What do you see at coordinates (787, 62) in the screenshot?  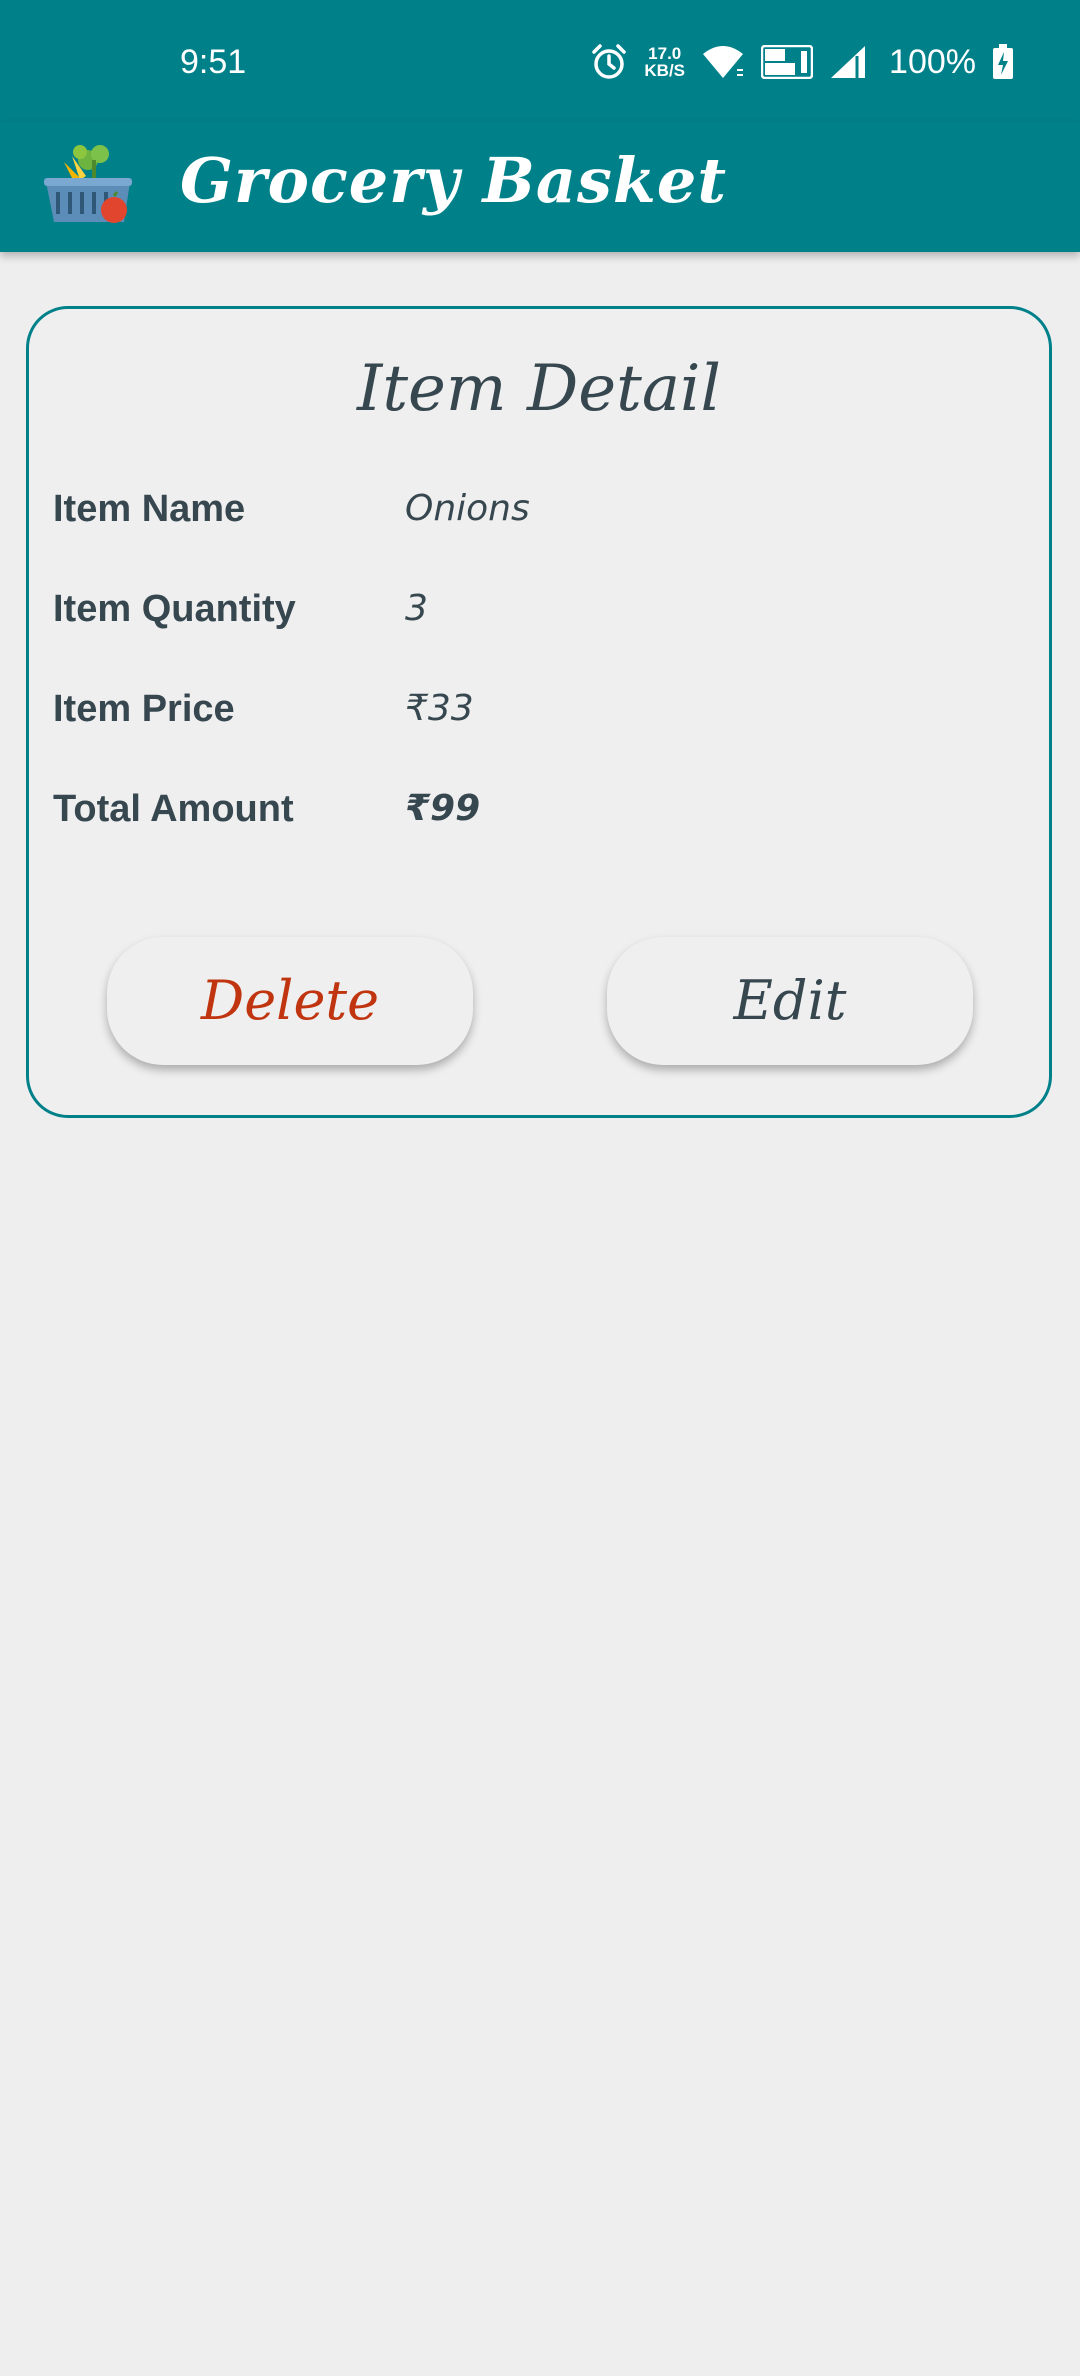 I see `vowifi-icon` at bounding box center [787, 62].